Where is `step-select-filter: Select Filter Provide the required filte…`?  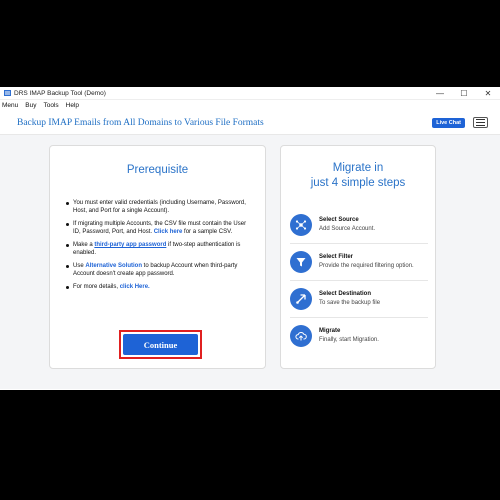 step-select-filter: Select Filter Provide the required filte… is located at coordinates (363, 262).